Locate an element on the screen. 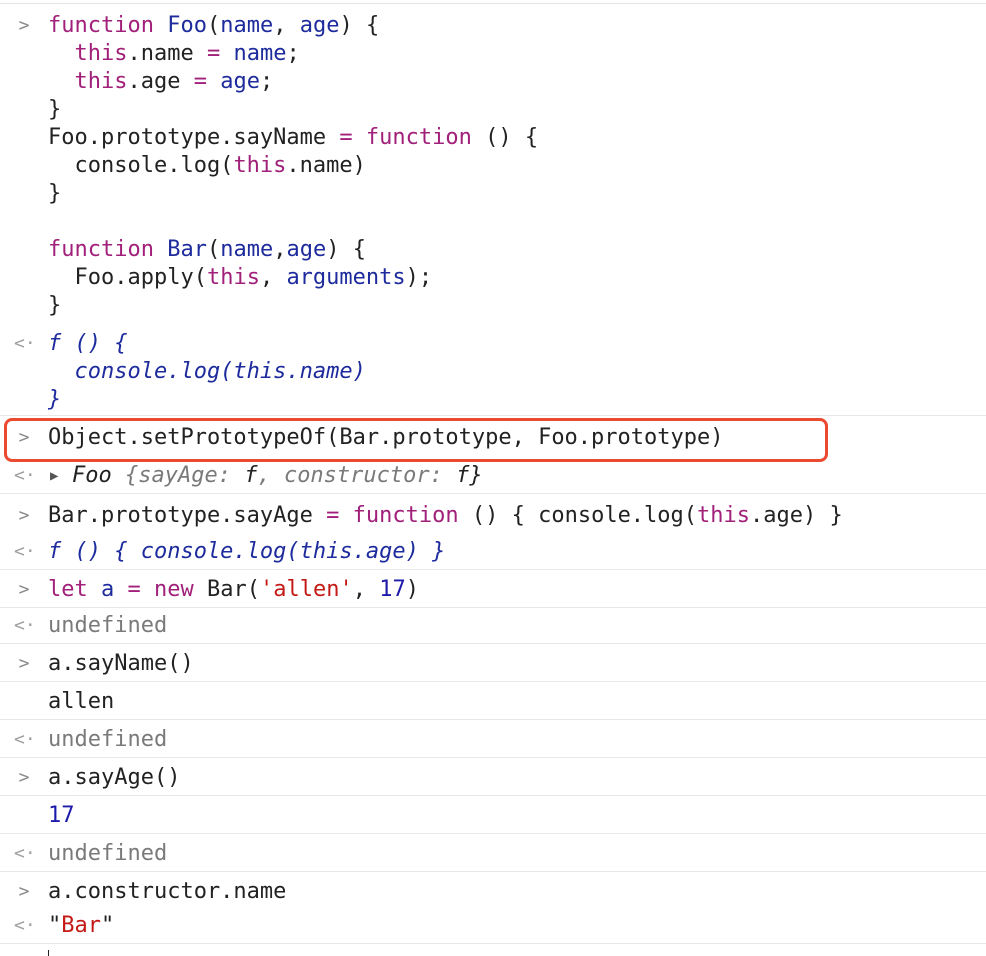 The height and width of the screenshot is (956, 986). code-line: this.name = name; is located at coordinates (187, 53).